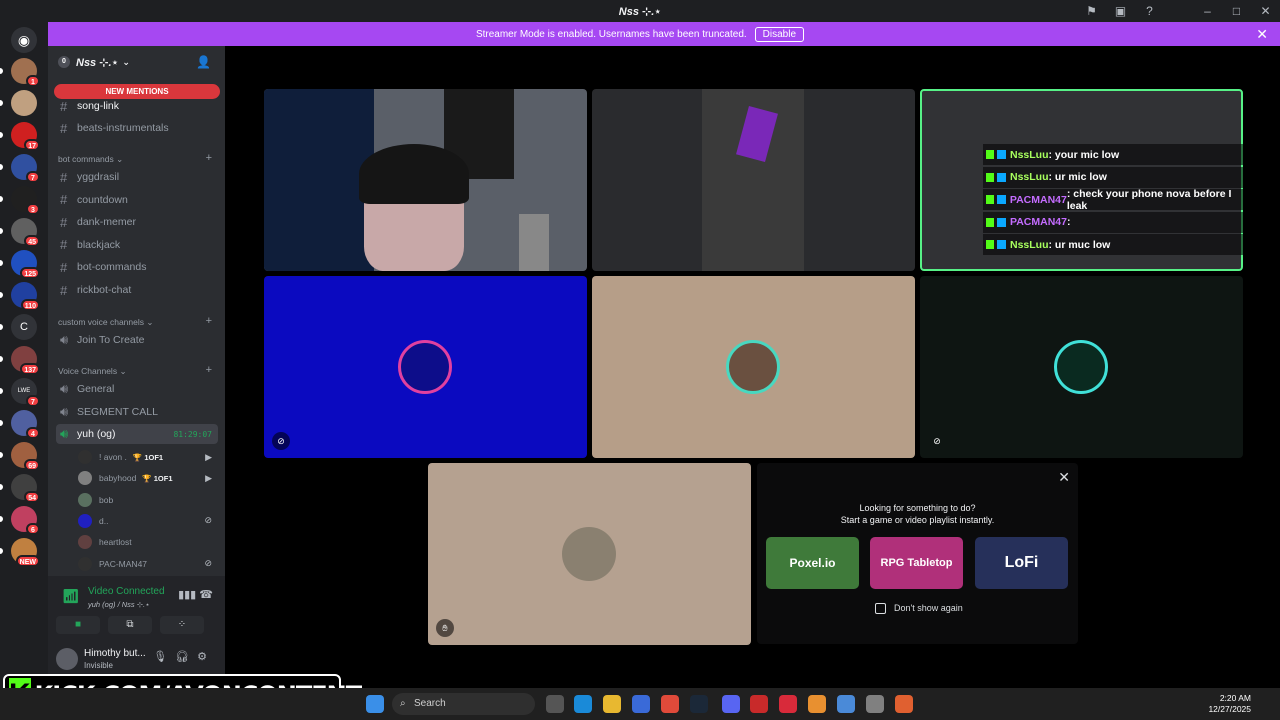 This screenshot has height=720, width=1280. I want to click on channel-song-link: # song-link, so click(137, 106).